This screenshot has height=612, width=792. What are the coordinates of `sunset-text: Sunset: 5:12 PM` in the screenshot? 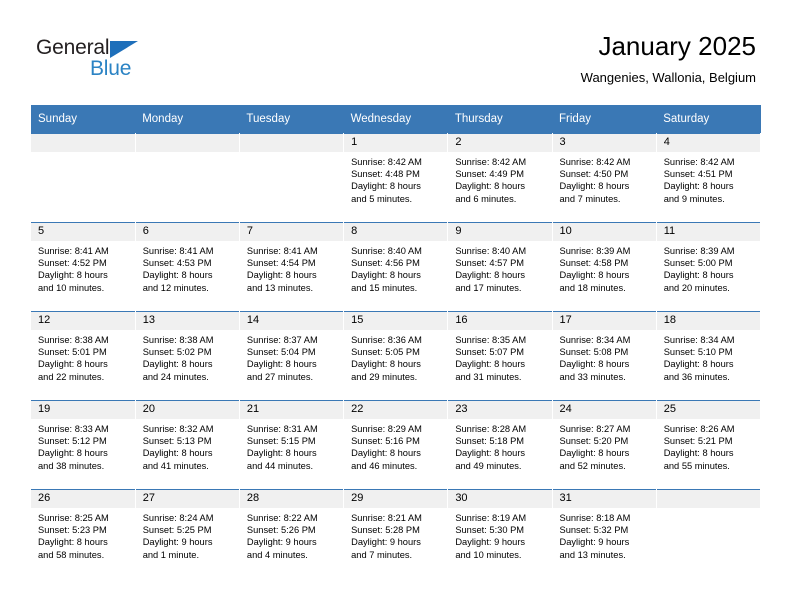 It's located at (72, 441).